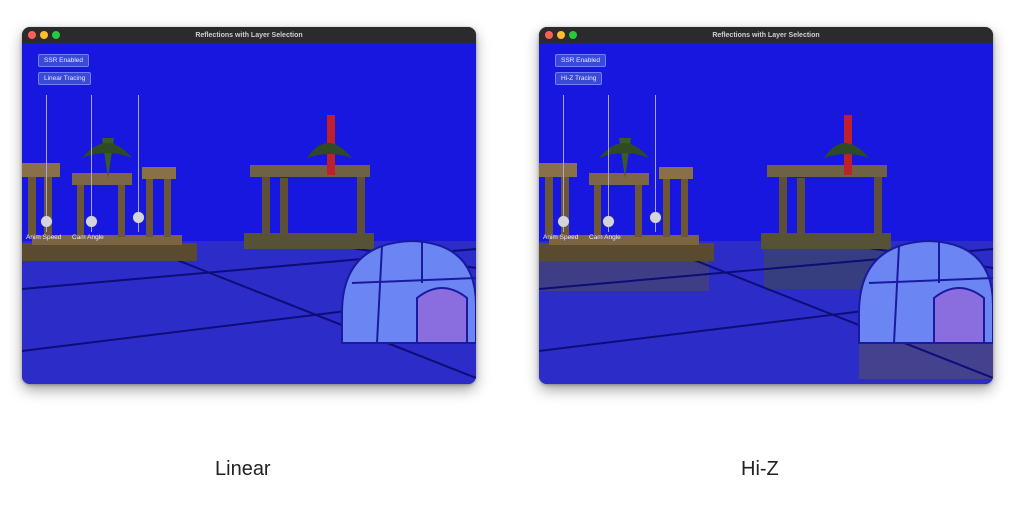  What do you see at coordinates (760, 469) in the screenshot?
I see `caption-hiz: Hi-Z` at bounding box center [760, 469].